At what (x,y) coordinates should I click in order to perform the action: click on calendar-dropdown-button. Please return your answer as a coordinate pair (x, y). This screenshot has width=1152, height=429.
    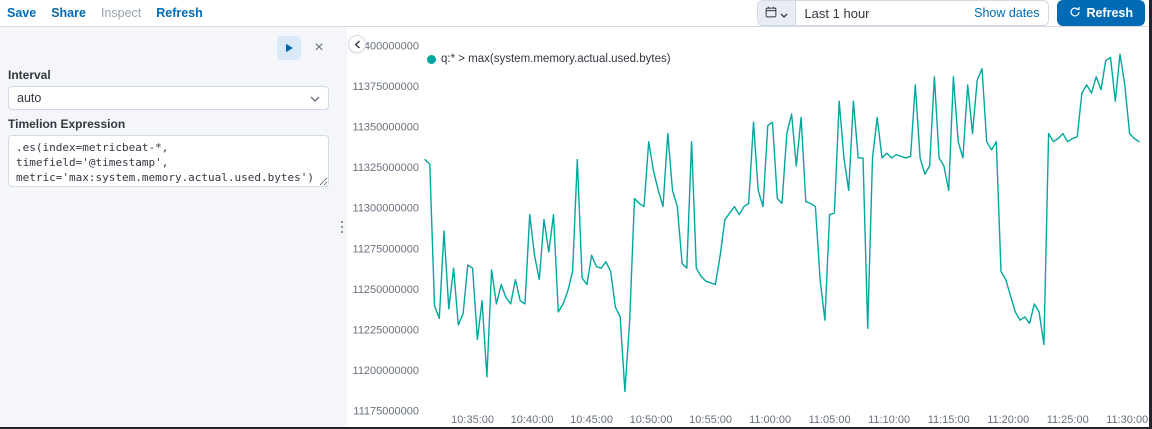
    Looking at the image, I should click on (777, 13).